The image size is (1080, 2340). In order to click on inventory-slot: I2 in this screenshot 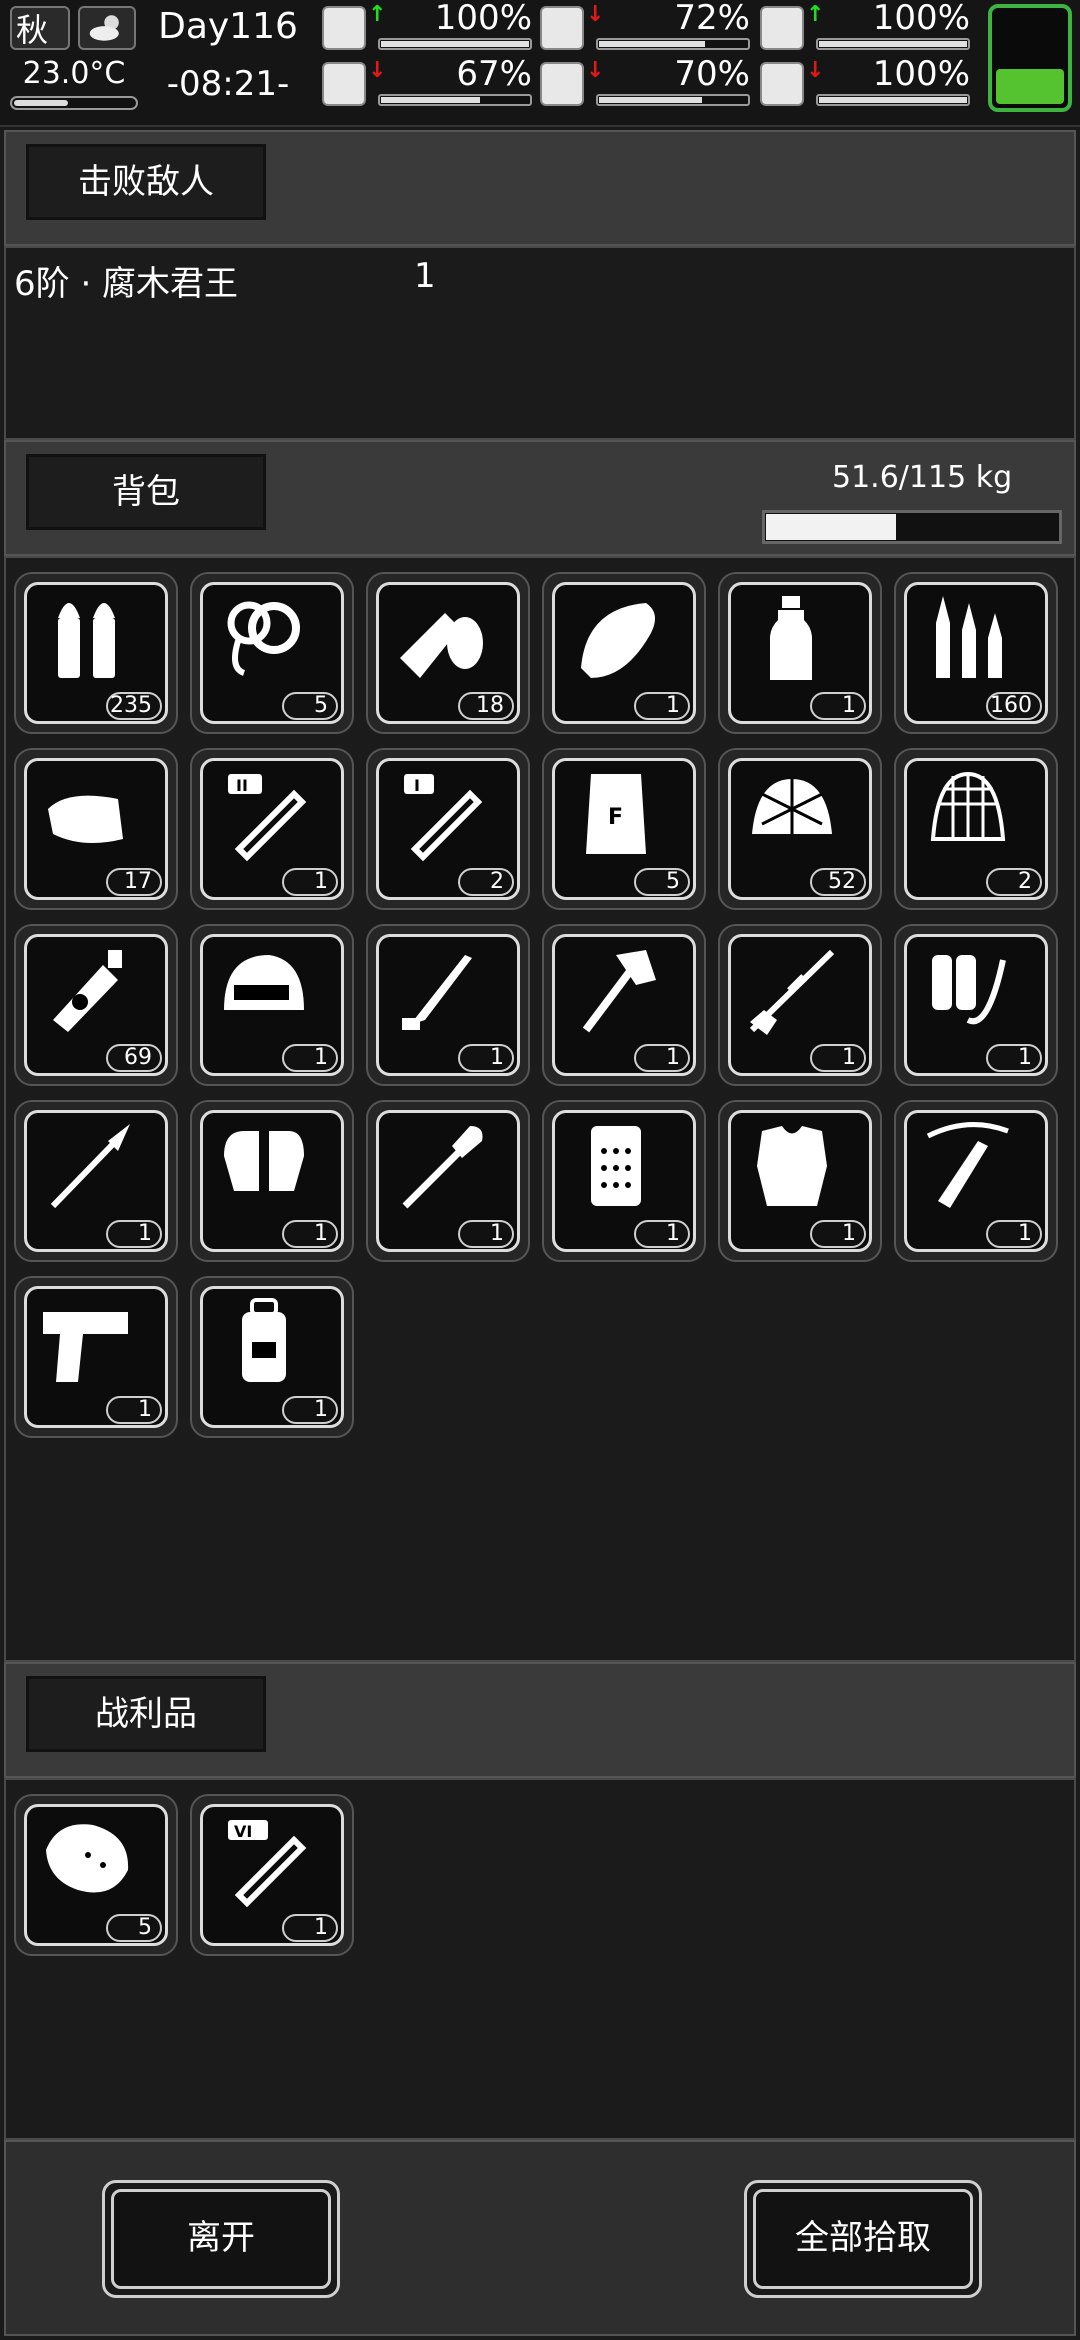, I will do `click(448, 829)`.